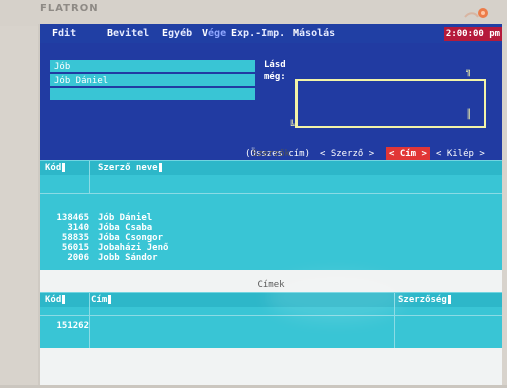 The height and width of the screenshot is (388, 507). I want to click on lasd-label: Lásd, so click(275, 65).